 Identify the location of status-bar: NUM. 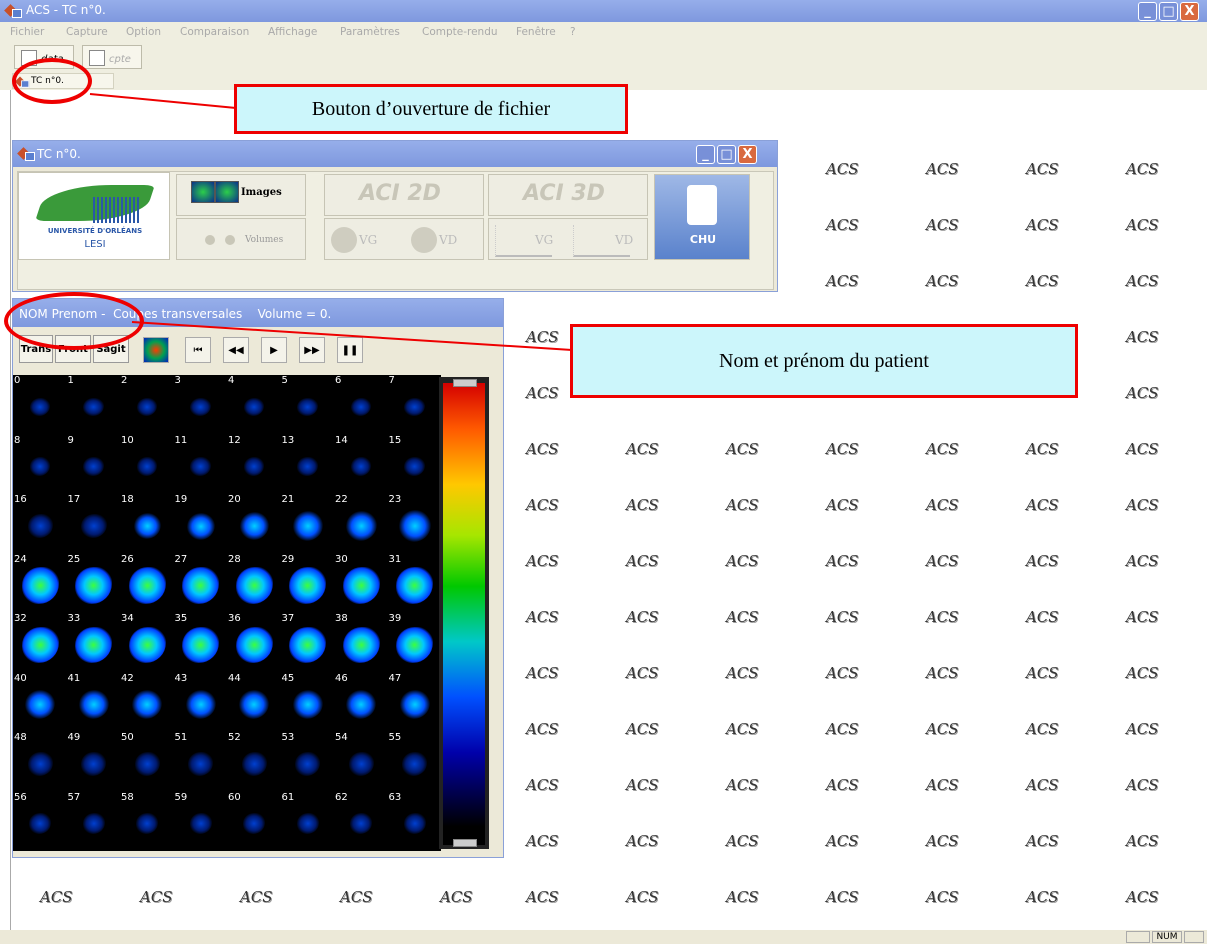
(603, 937).